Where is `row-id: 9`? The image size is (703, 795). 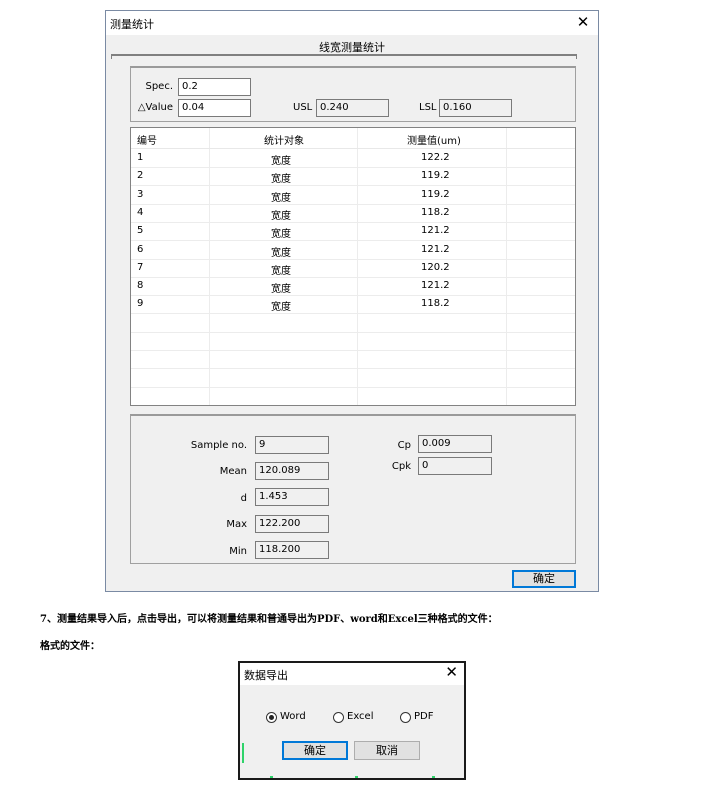
row-id: 9 is located at coordinates (140, 304).